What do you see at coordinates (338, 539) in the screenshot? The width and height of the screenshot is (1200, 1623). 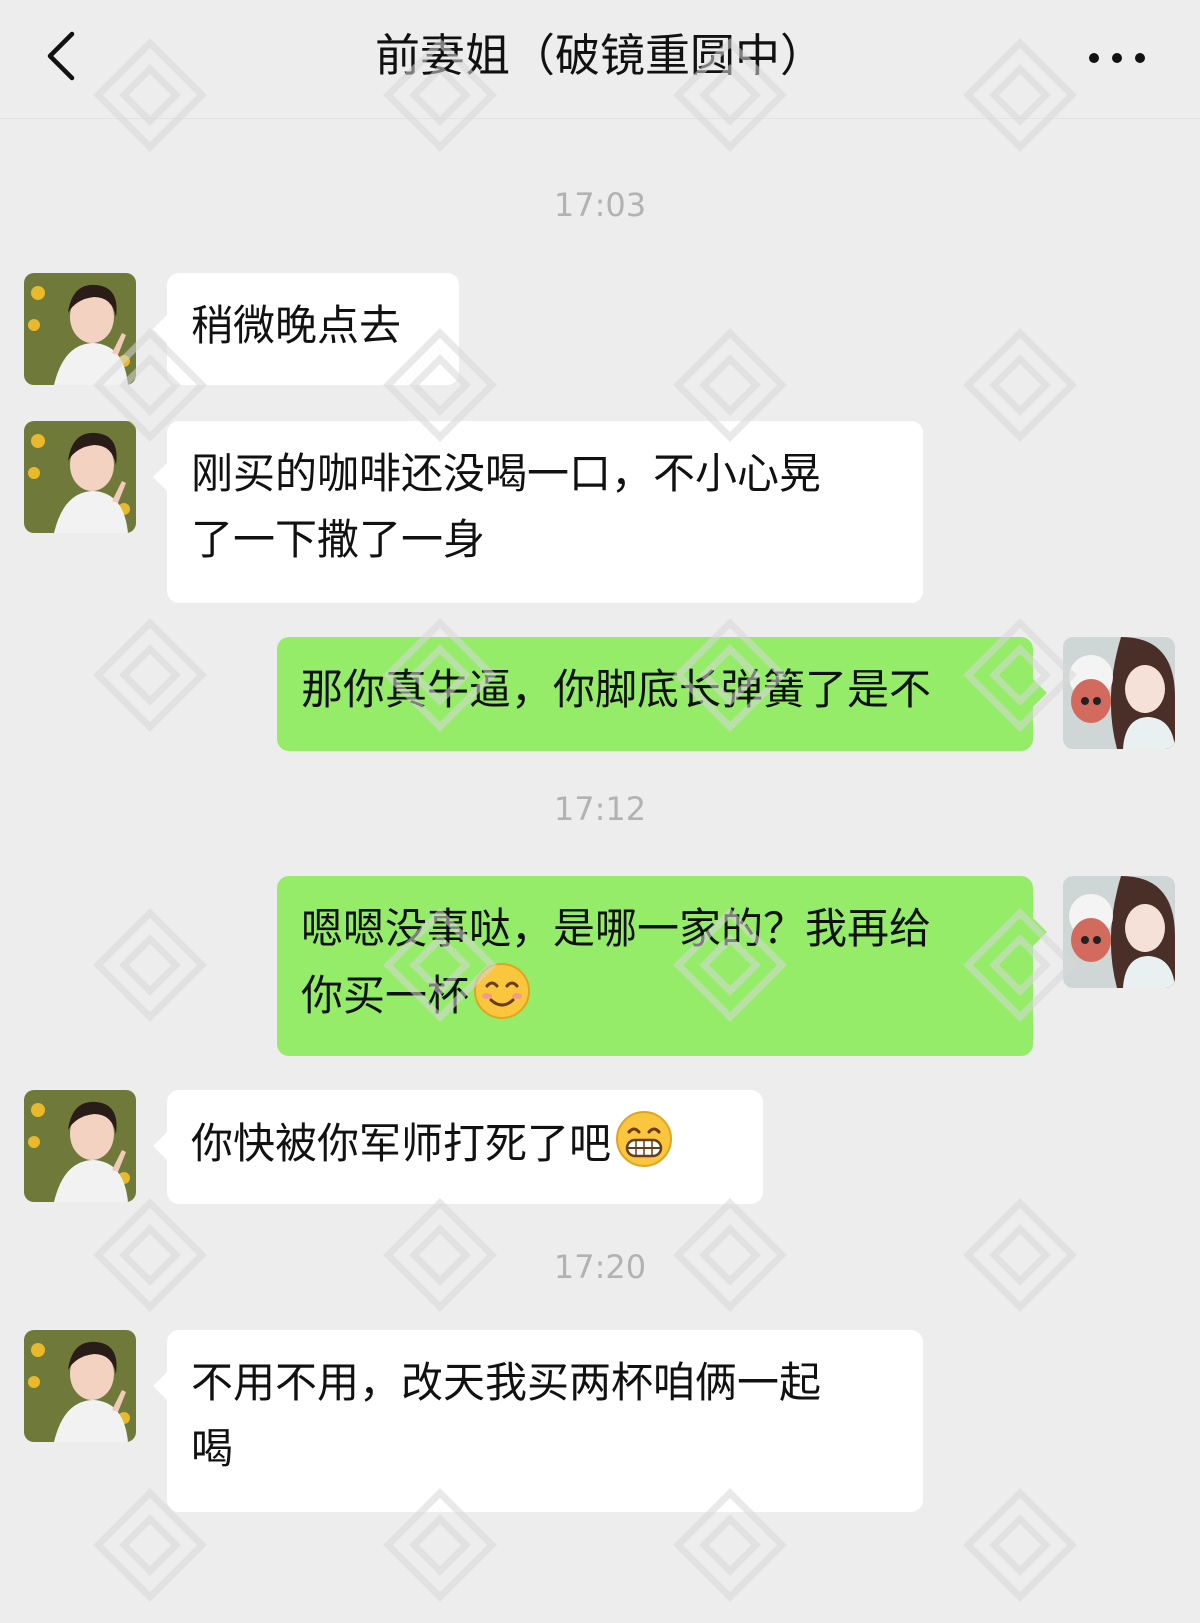 I see `message-text-line: 了一下撒了一身` at bounding box center [338, 539].